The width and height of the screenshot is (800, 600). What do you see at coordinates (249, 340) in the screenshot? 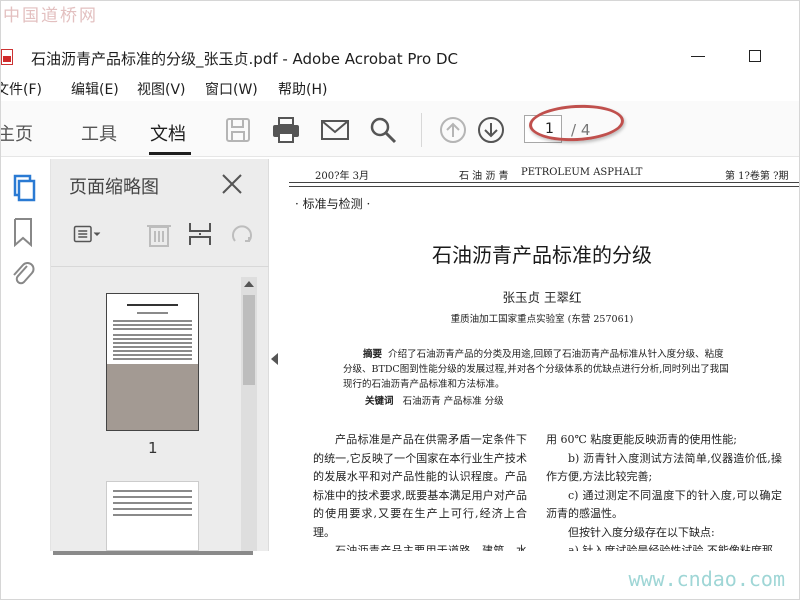
I see `scrollbar-thumb` at bounding box center [249, 340].